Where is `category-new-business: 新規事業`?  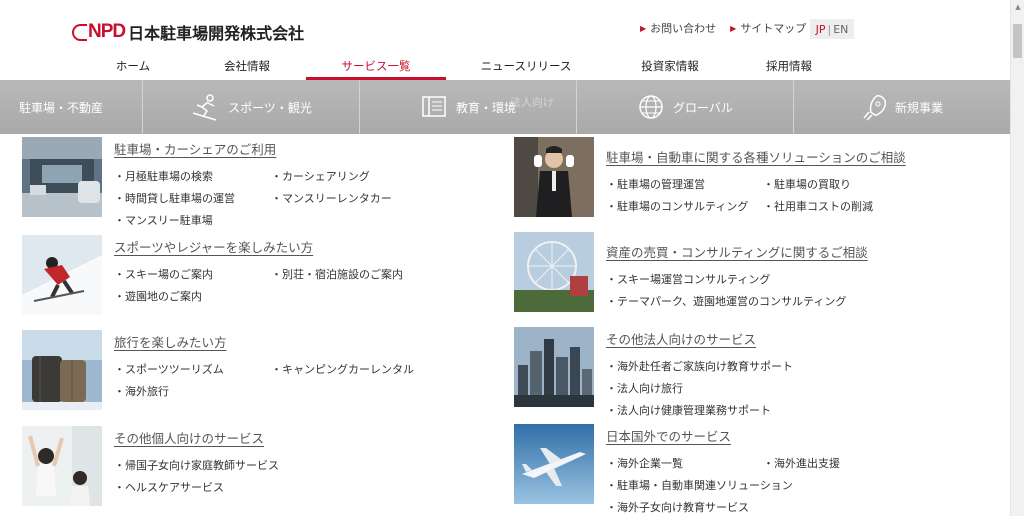 category-new-business: 新規事業 is located at coordinates (902, 107).